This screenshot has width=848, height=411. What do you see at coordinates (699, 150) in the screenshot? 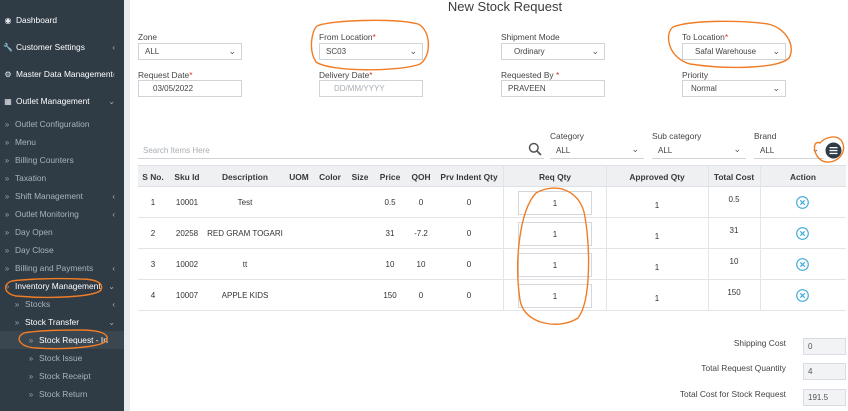
I see `sub-category-select: ALL ⌄` at bounding box center [699, 150].